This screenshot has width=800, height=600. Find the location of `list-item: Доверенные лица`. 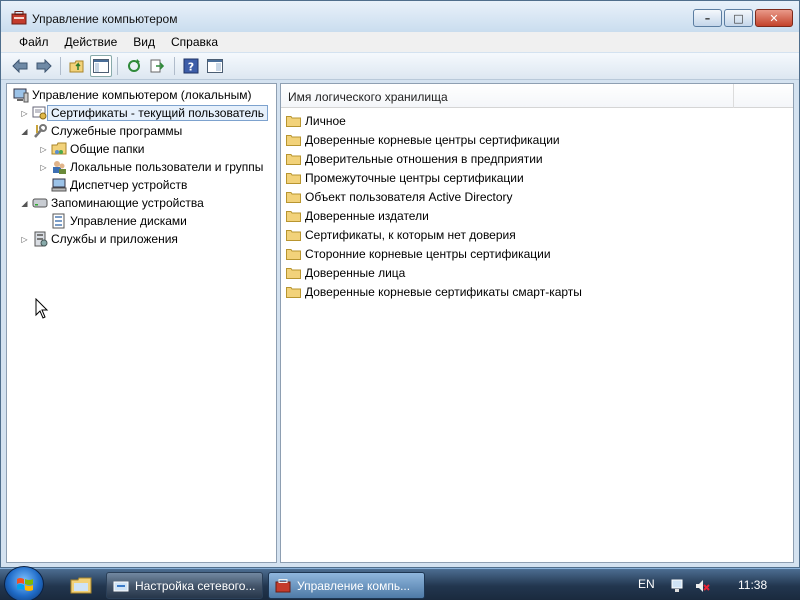

list-item: Доверенные лица is located at coordinates (345, 272).